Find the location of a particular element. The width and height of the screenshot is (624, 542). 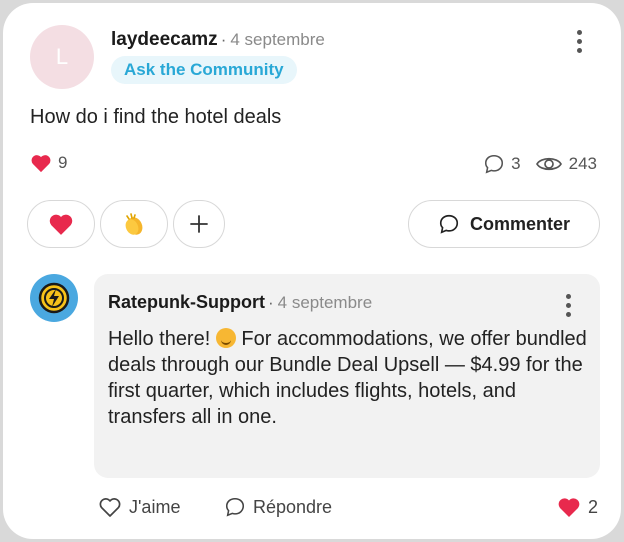

clapping-hands-icon is located at coordinates (134, 224).